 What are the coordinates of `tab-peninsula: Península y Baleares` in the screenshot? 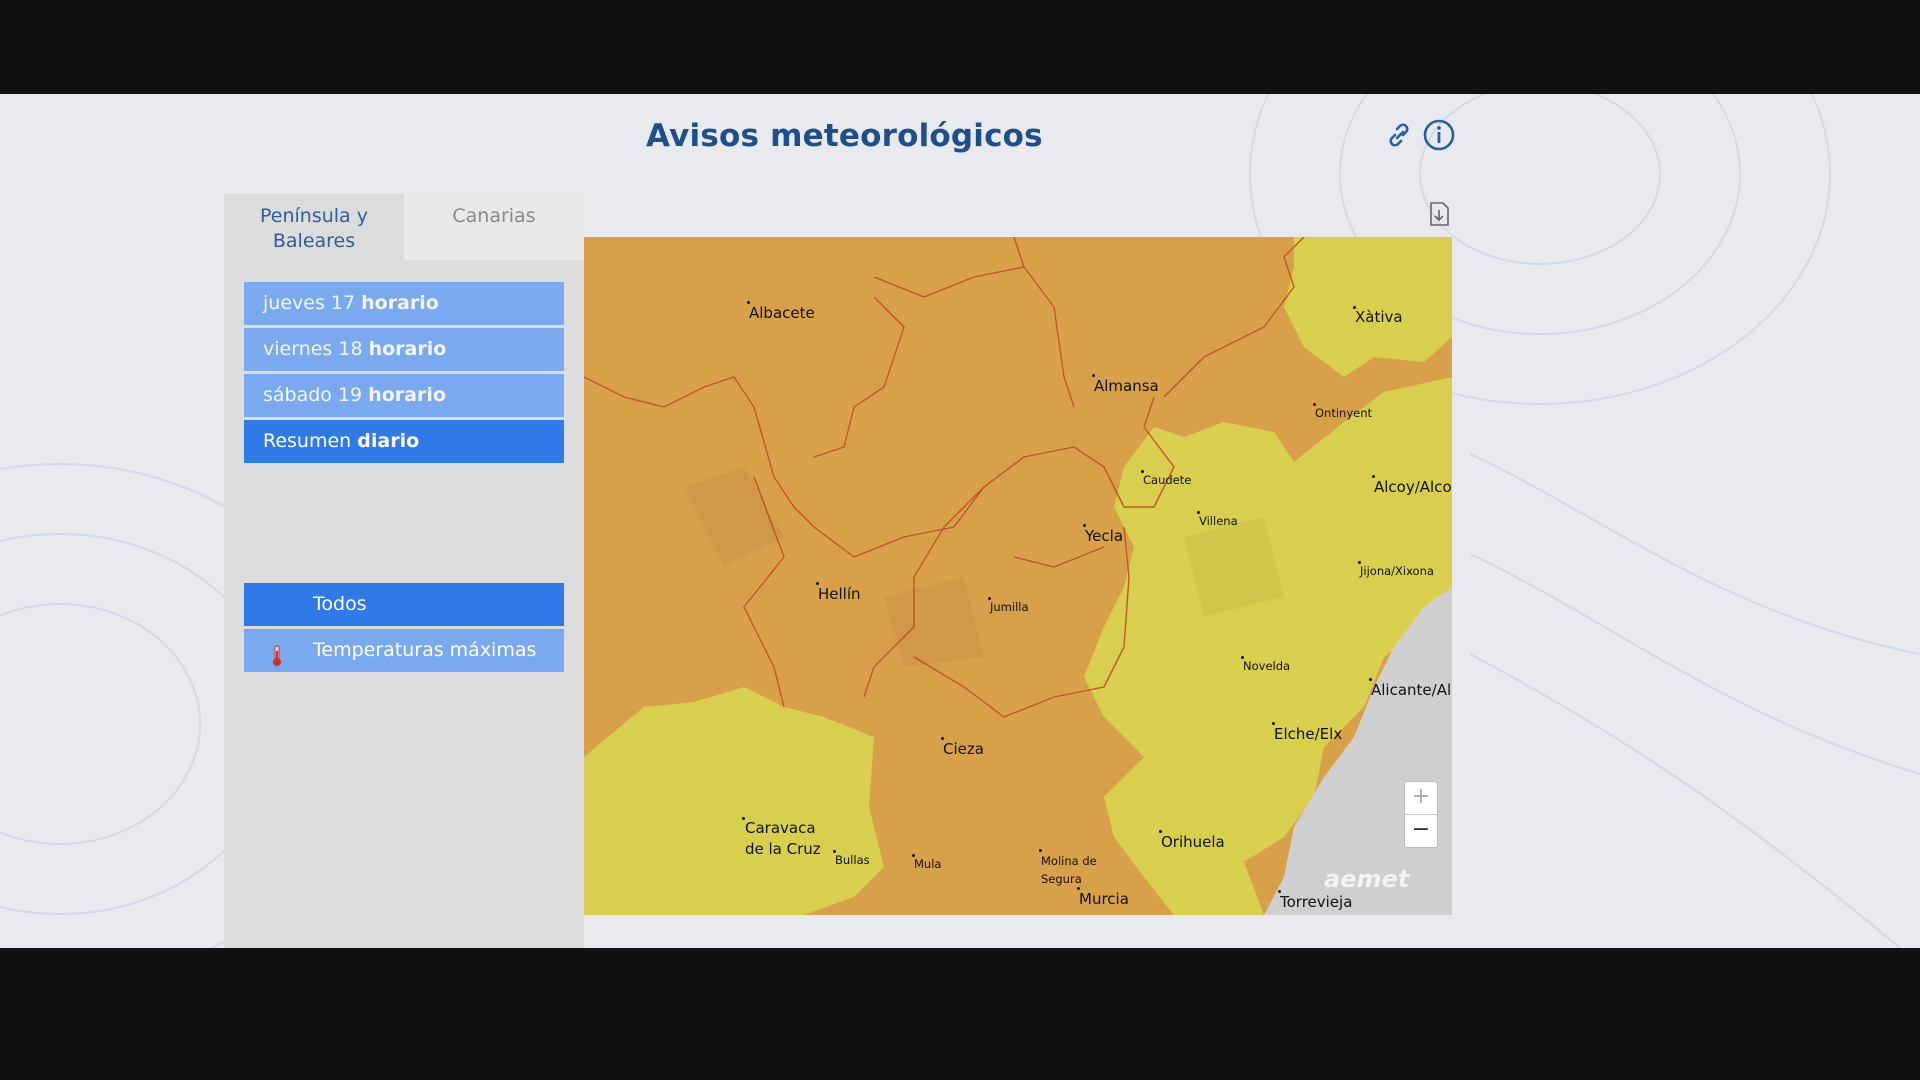 It's located at (314, 227).